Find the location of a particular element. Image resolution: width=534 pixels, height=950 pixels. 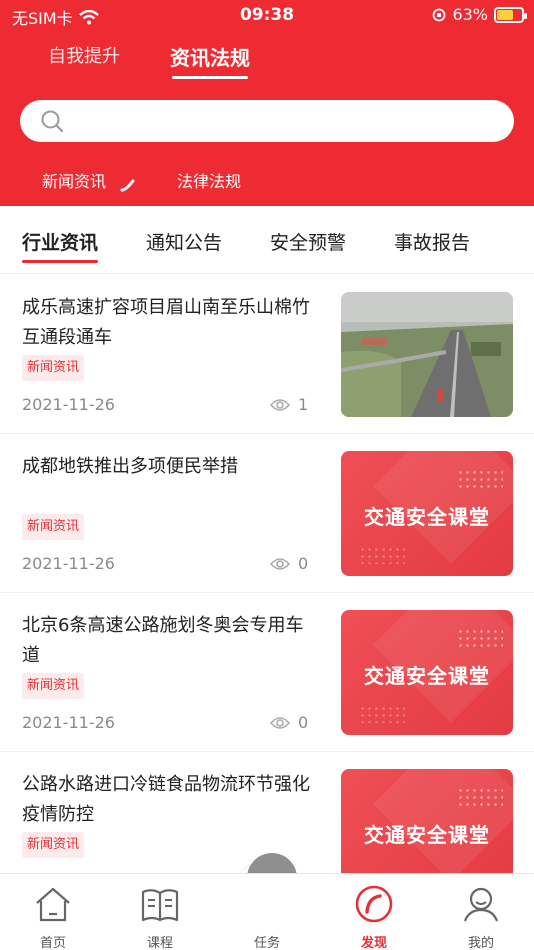

nav-label: 发现 is located at coordinates (373, 943).